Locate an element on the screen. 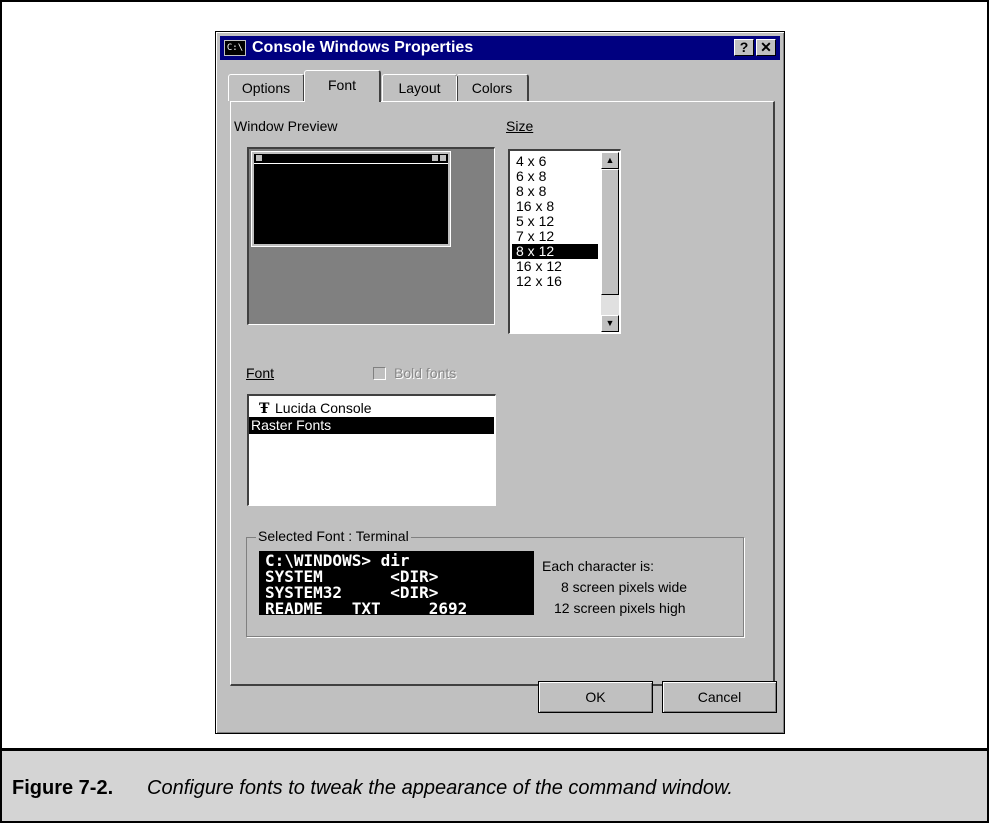 The width and height of the screenshot is (989, 823). close-button: ✕ is located at coordinates (766, 47).